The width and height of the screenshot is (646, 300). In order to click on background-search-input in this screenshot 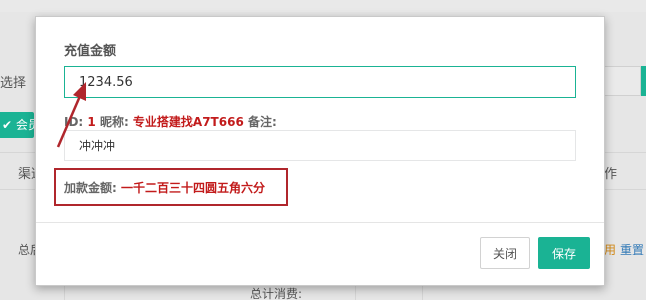, I will do `click(622, 81)`.